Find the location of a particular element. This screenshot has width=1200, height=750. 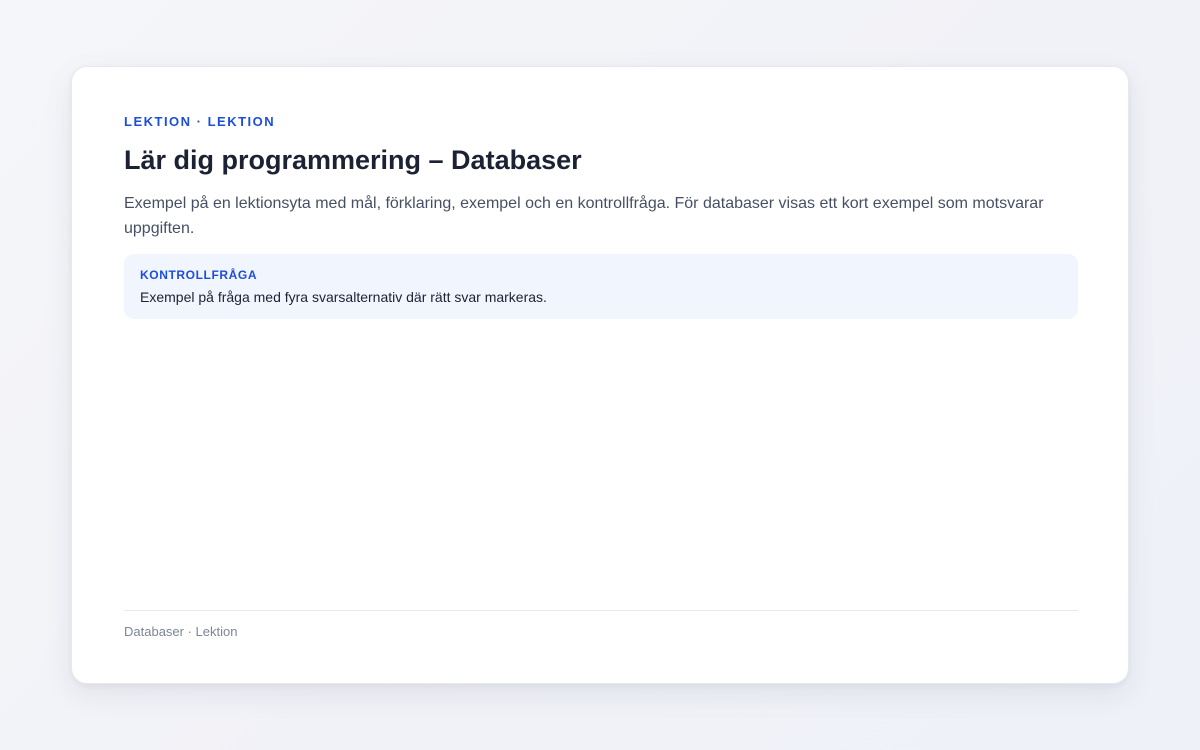

page-title: Lär dig programmering – Databaser is located at coordinates (353, 160).